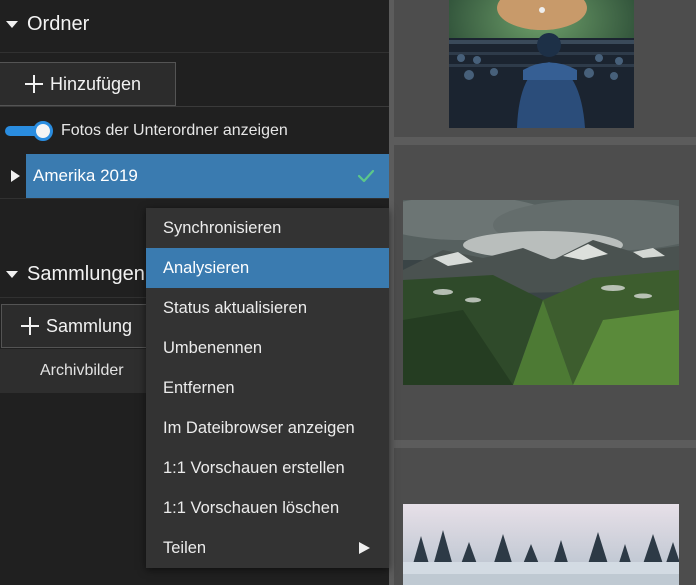 The height and width of the screenshot is (585, 696). What do you see at coordinates (267, 228) in the screenshot?
I see `menu-item-synchronisieren: Synchronisieren` at bounding box center [267, 228].